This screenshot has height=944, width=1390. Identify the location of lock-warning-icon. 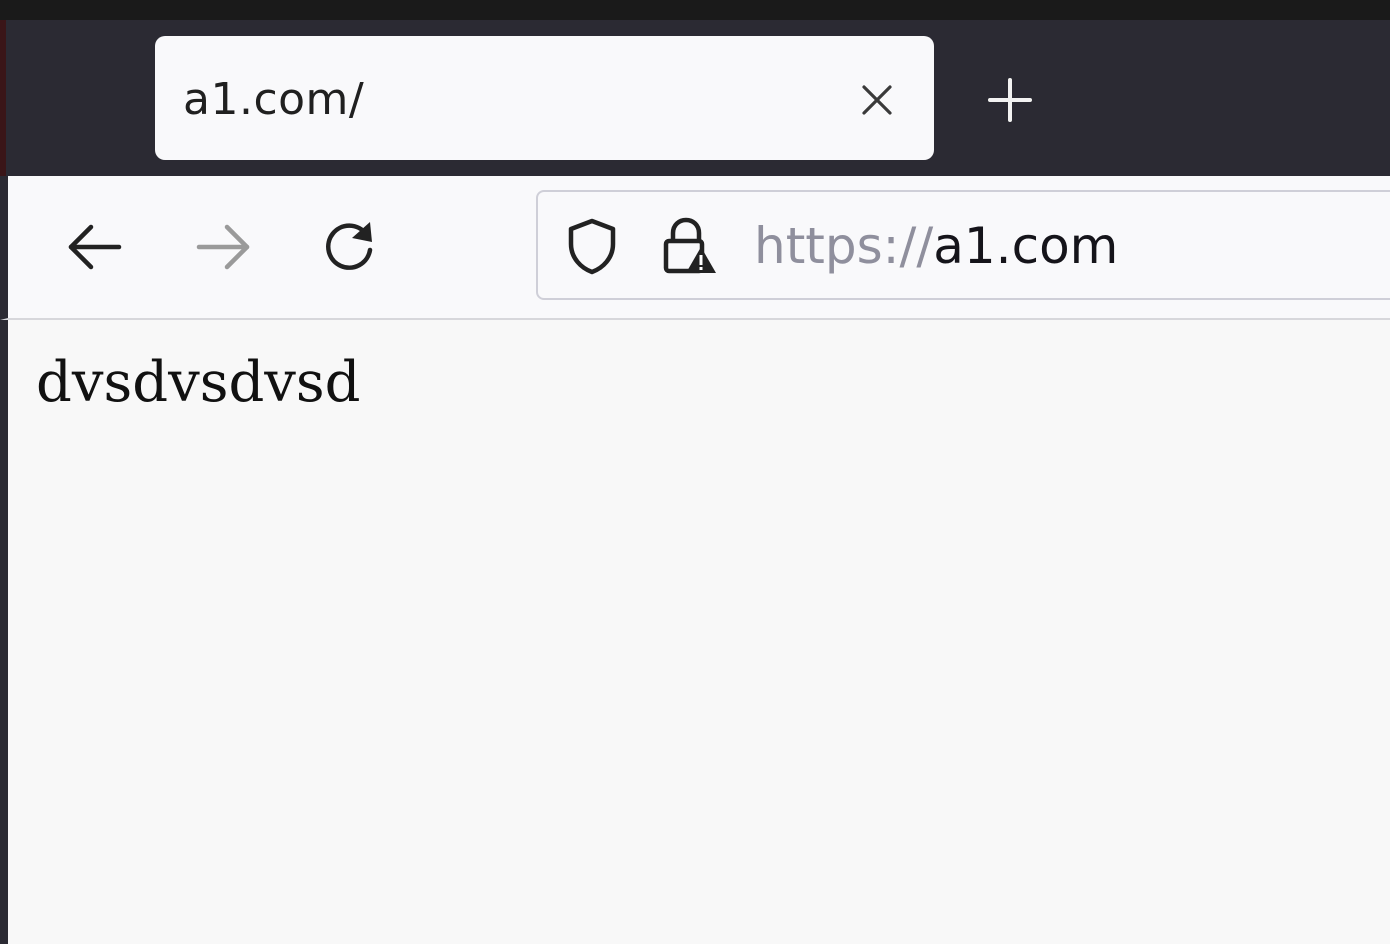
(688, 246).